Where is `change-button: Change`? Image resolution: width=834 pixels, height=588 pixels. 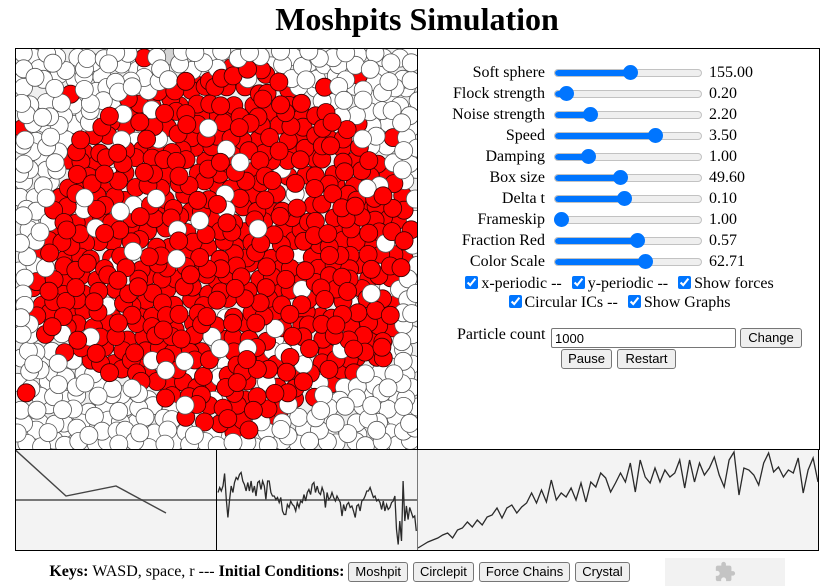 change-button: Change is located at coordinates (771, 338).